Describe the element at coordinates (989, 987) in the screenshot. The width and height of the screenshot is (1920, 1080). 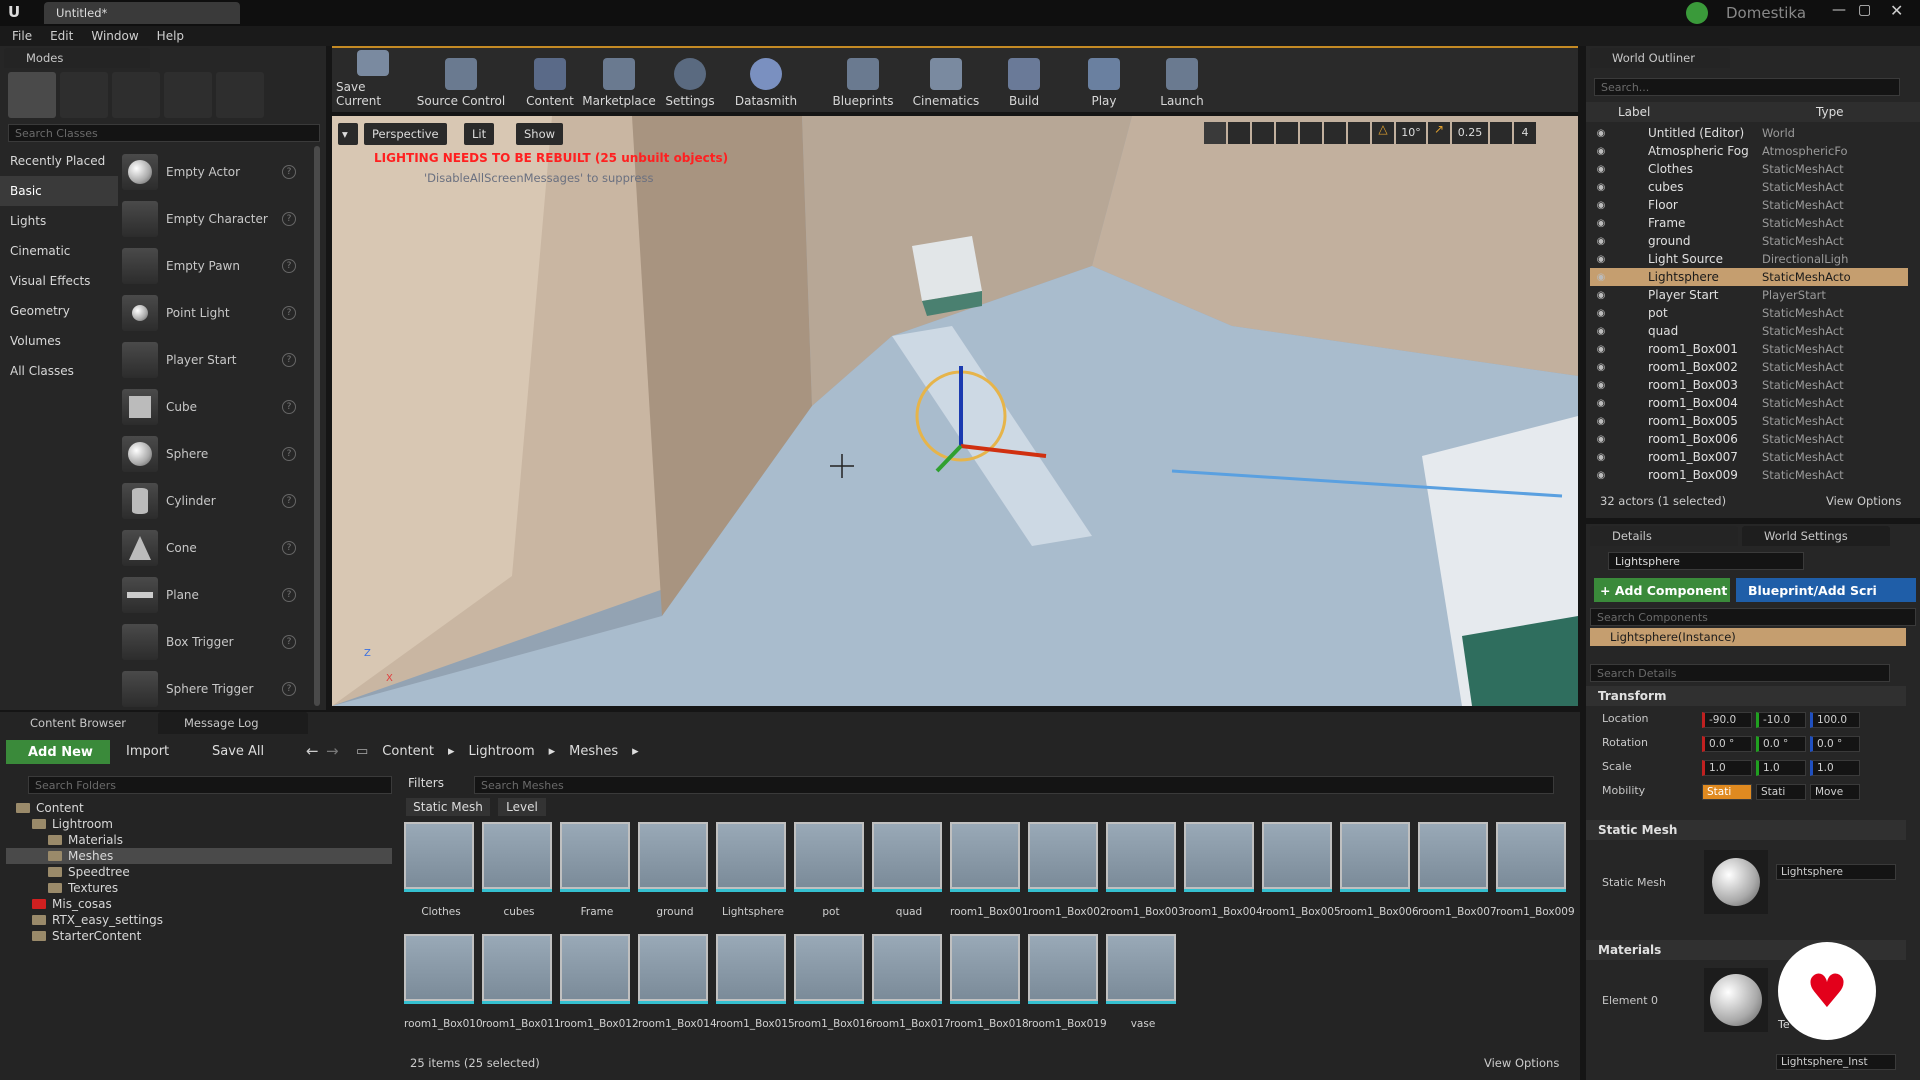
I see `asset-tile: room1_Box018` at that location.